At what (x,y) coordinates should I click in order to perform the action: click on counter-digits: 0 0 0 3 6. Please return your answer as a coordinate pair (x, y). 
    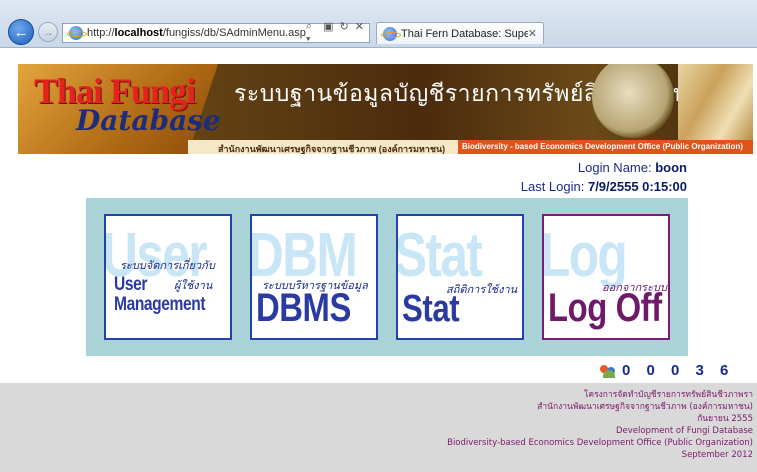
    Looking at the image, I should click on (678, 370).